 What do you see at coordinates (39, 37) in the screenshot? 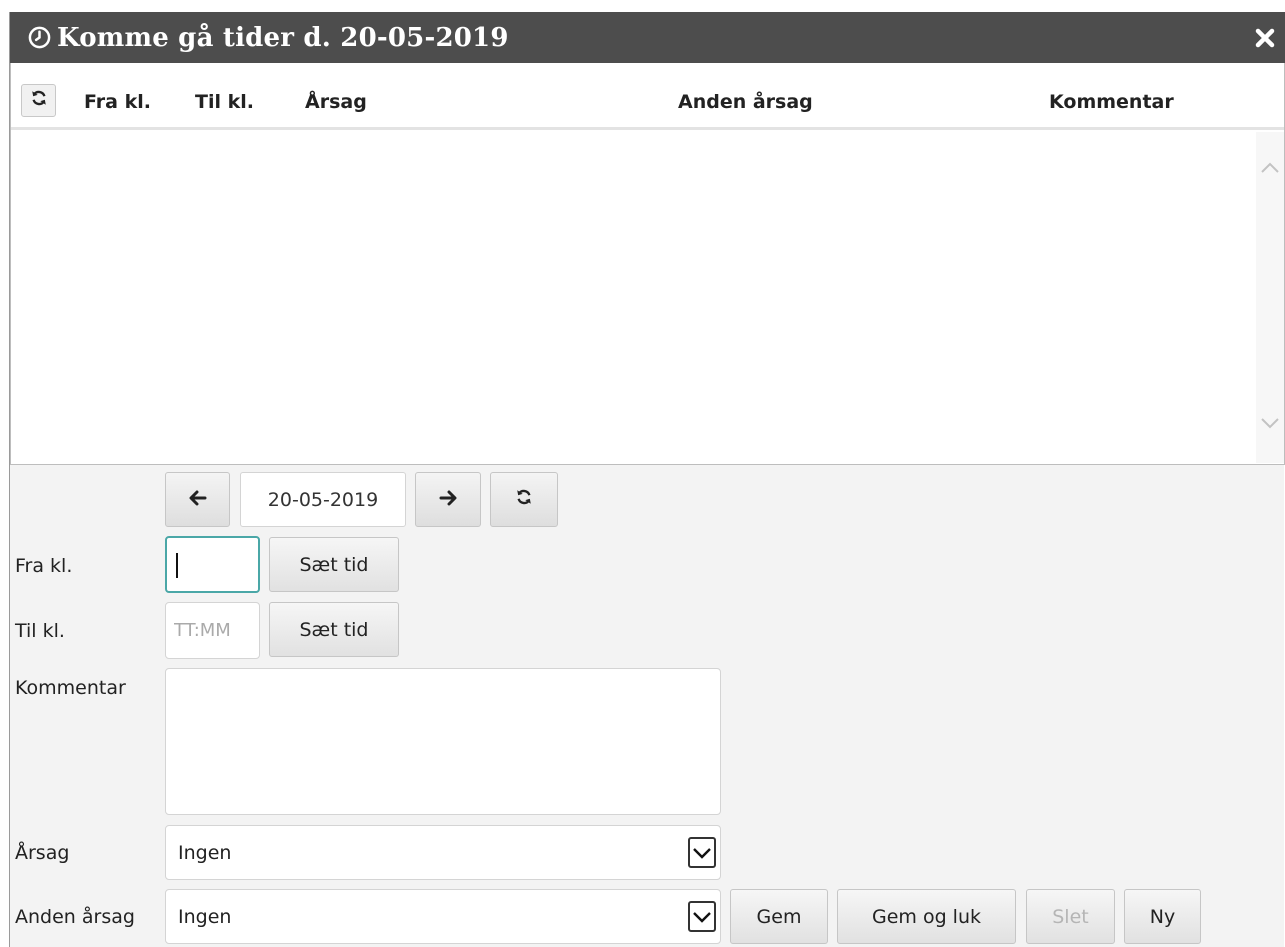
I see `clock-icon` at bounding box center [39, 37].